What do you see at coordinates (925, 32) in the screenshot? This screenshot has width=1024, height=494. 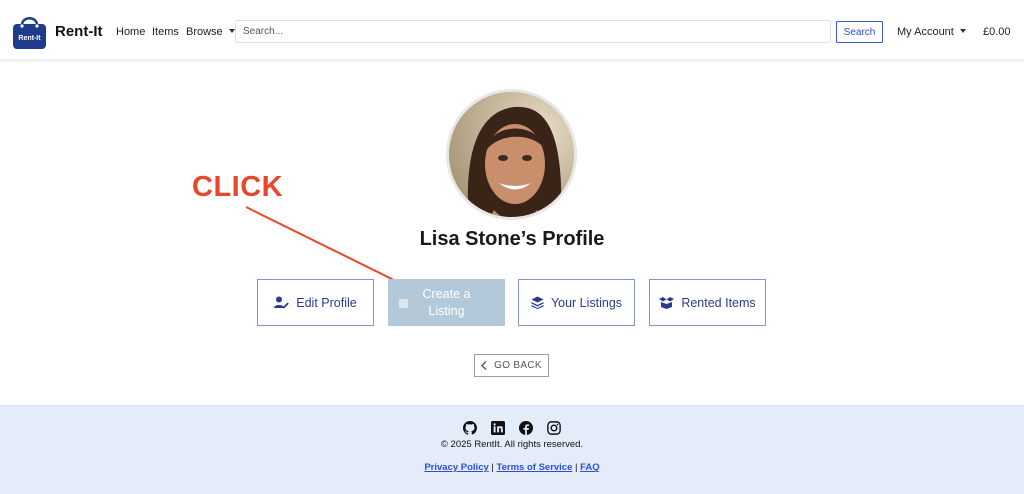 I see `my-account-label: My Account` at bounding box center [925, 32].